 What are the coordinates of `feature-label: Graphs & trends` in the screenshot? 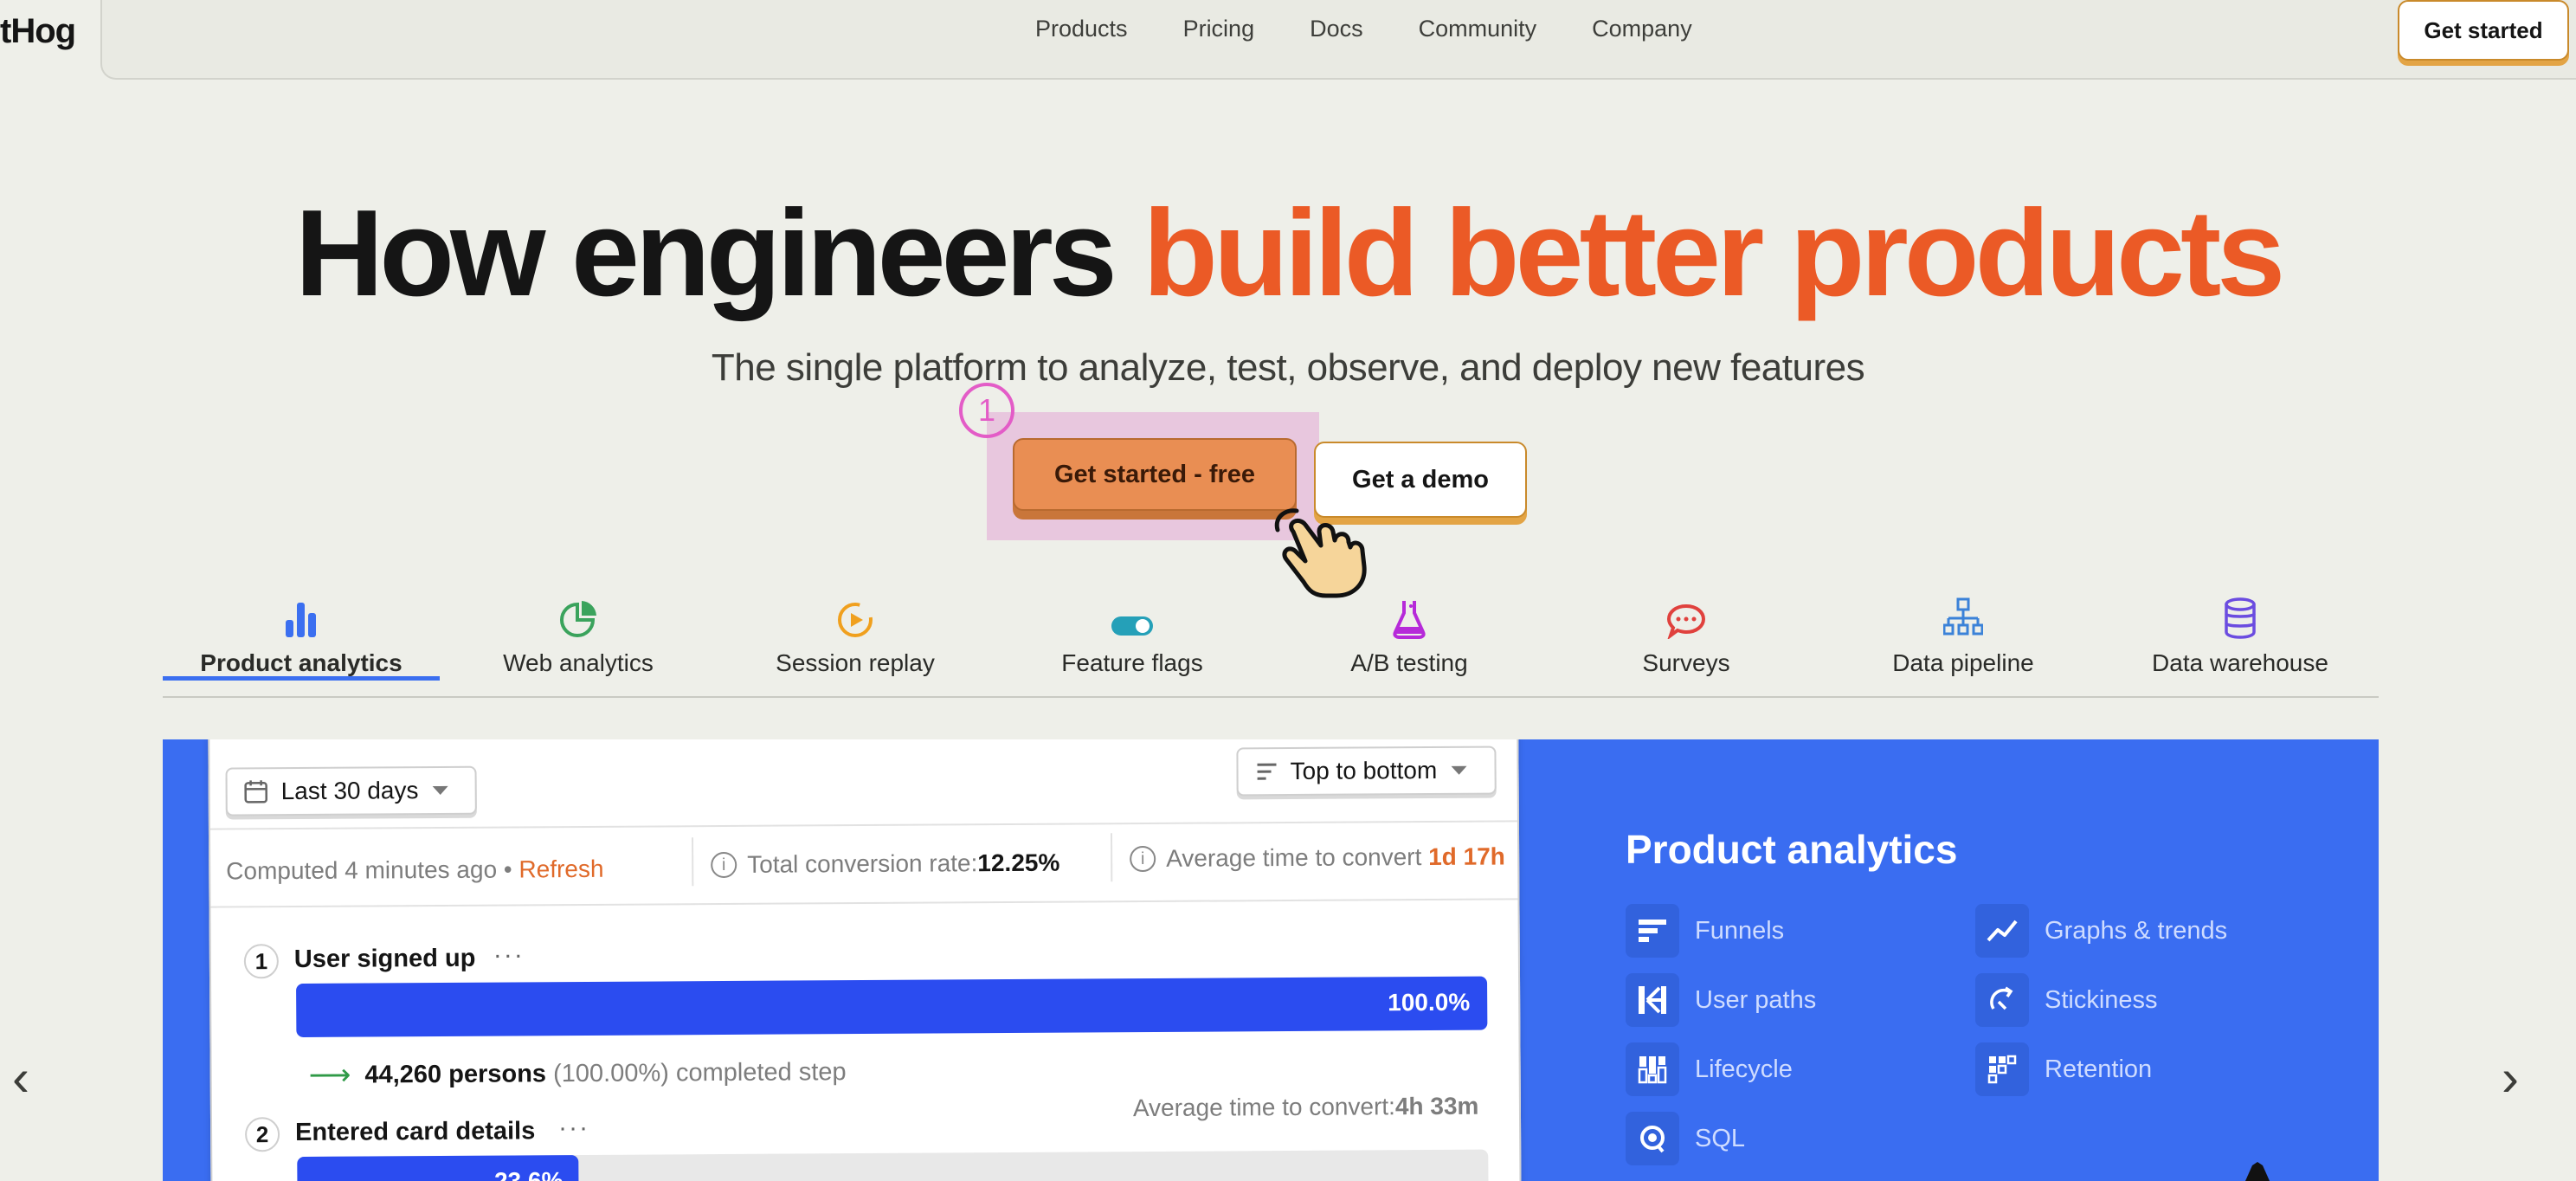 It's located at (2136, 930).